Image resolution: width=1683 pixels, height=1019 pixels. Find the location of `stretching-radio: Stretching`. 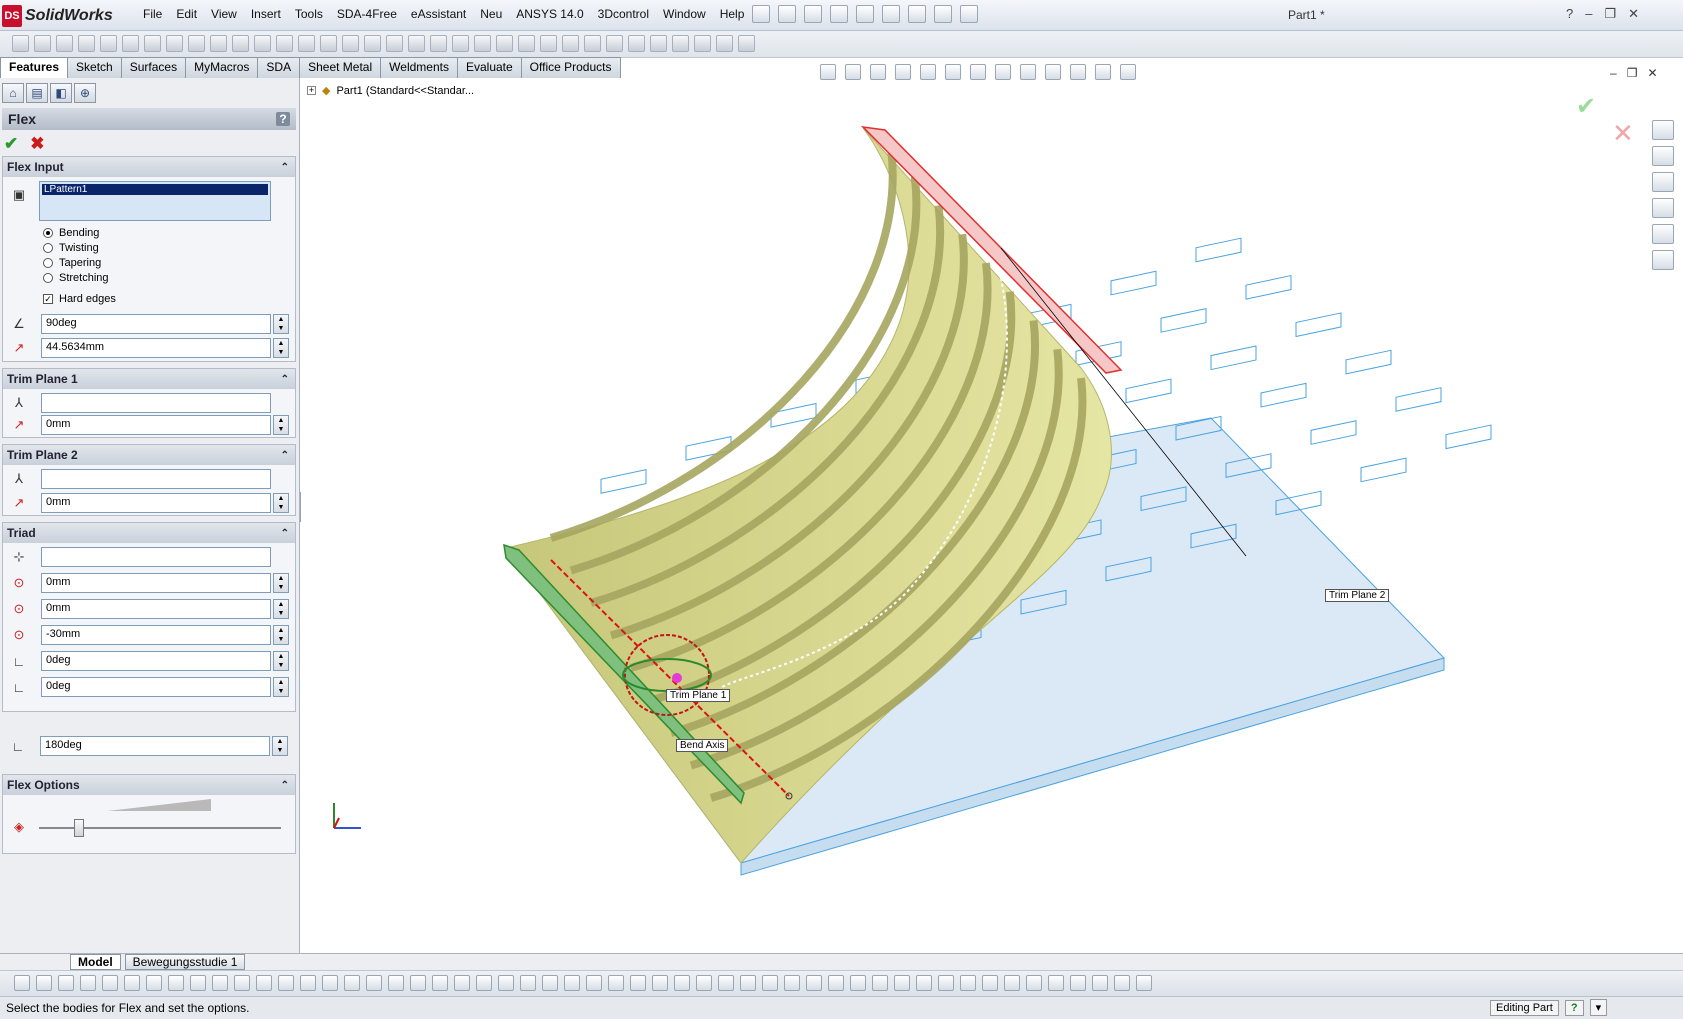

stretching-radio: Stretching is located at coordinates (76, 278).